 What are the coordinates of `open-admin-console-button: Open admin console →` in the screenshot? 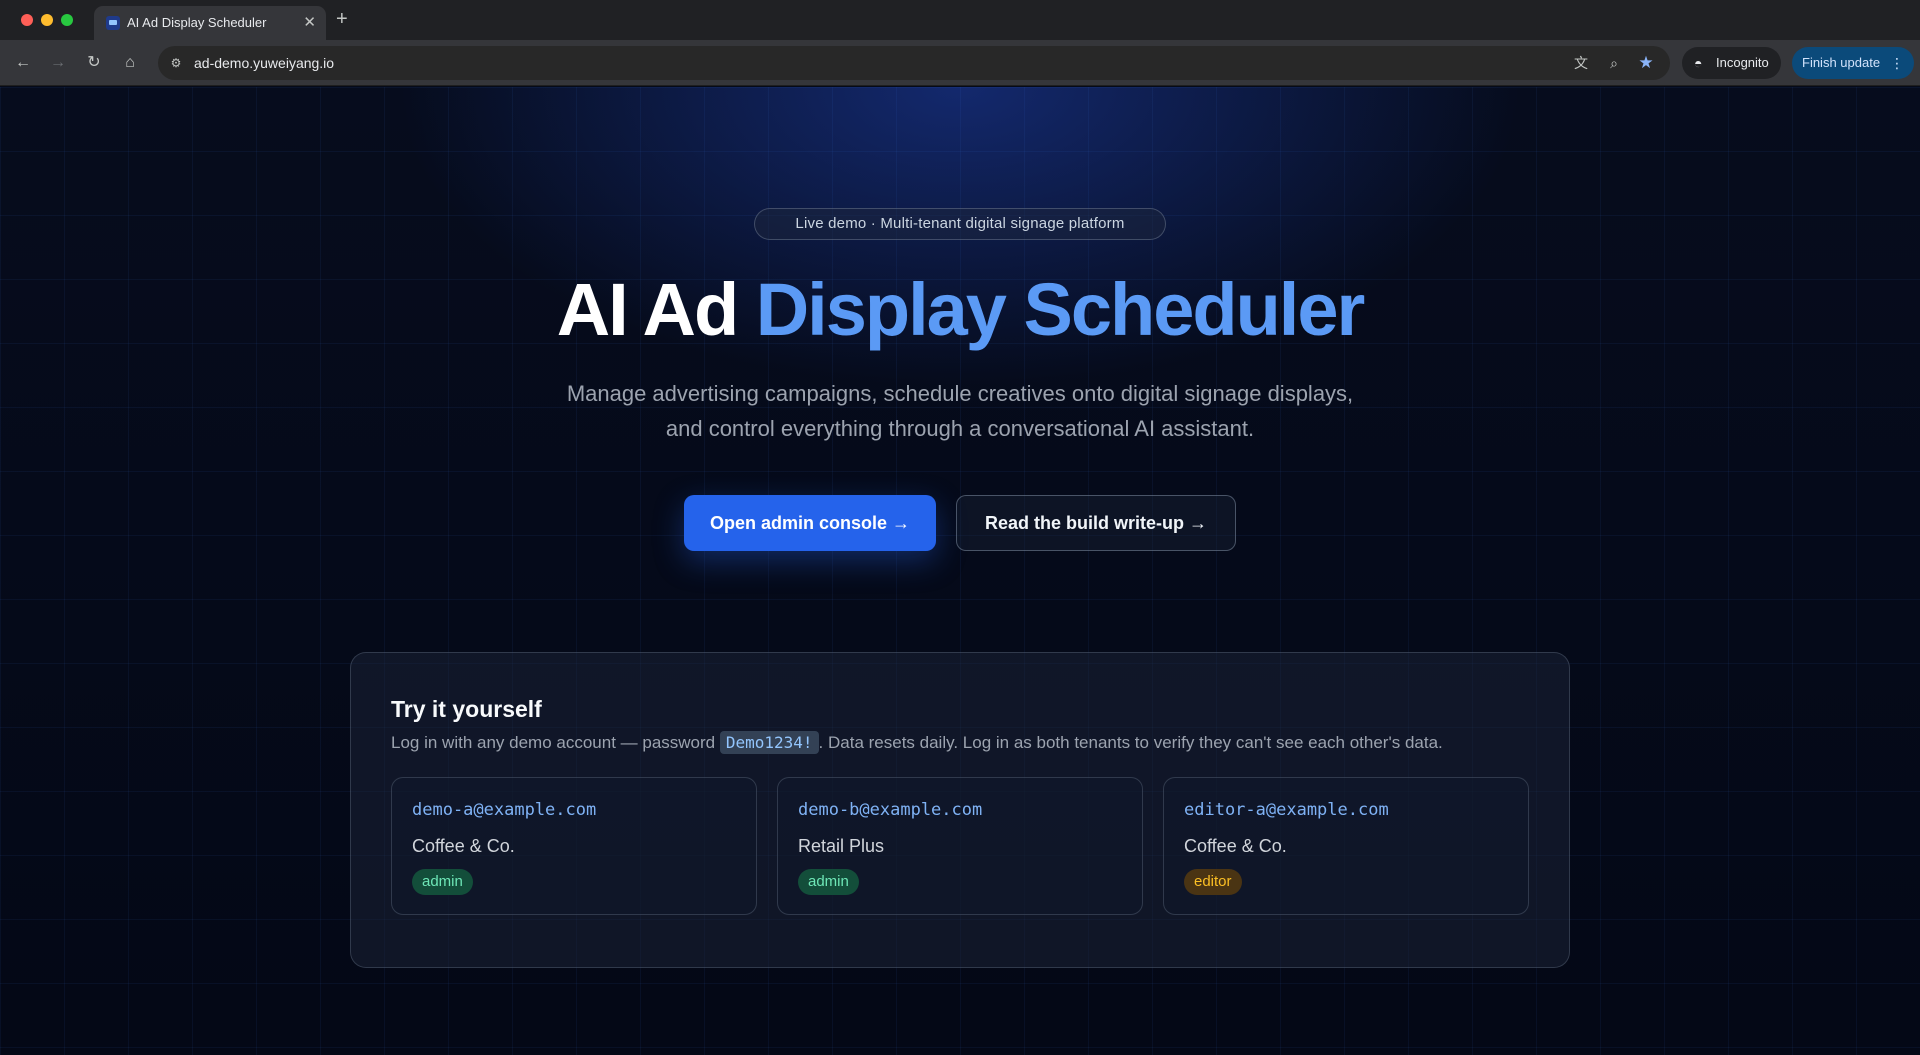 It's located at (810, 523).